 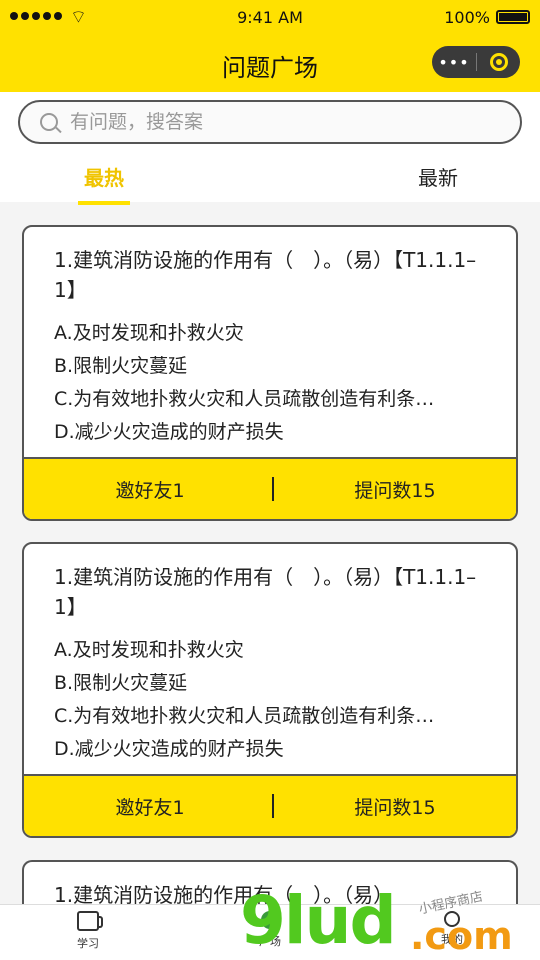 I want to click on tab-square: 广场, so click(x=270, y=930).